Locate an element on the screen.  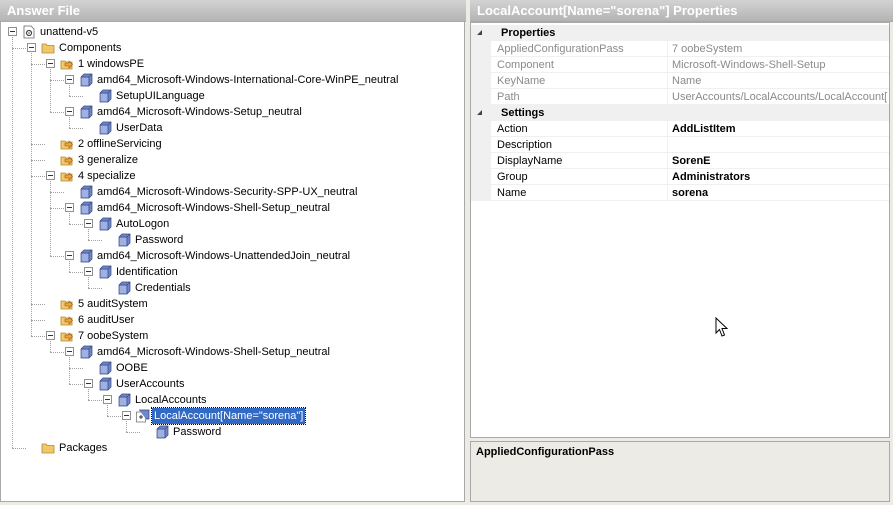
property-row: Group Administrators is located at coordinates (680, 177).